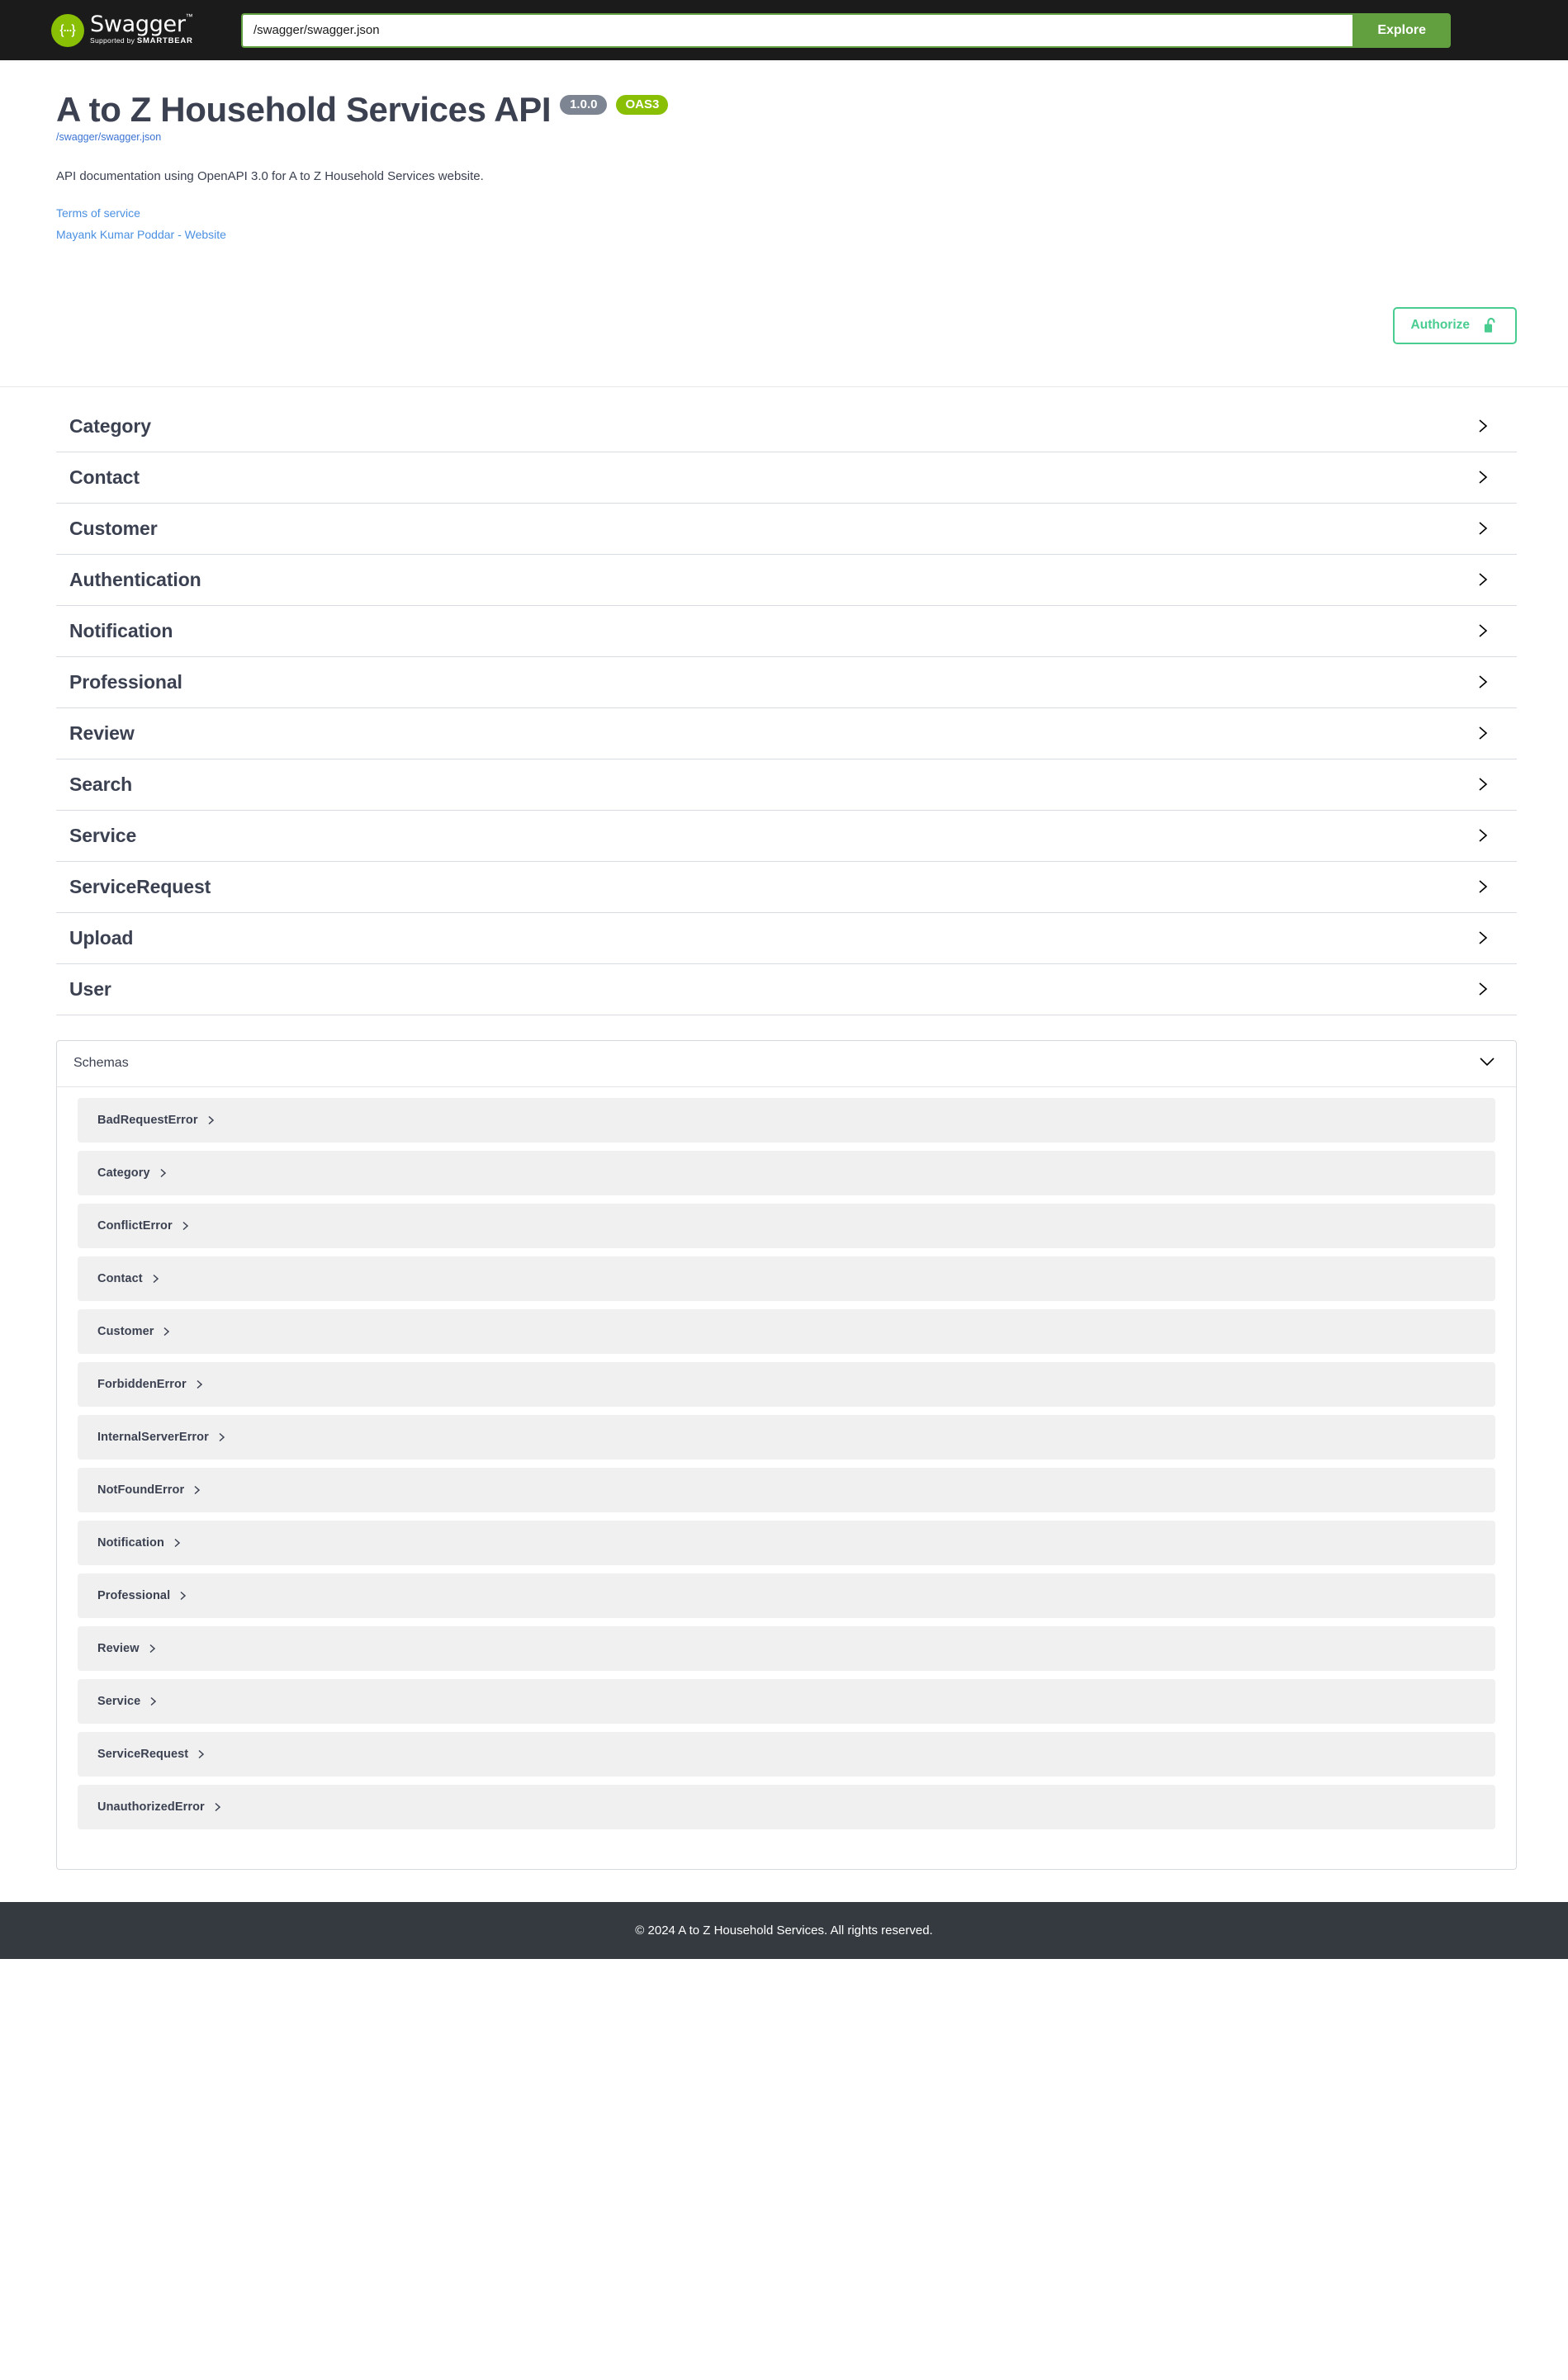 This screenshot has width=1568, height=2380. Describe the element at coordinates (786, 1701) in the screenshot. I see `schema-row-service: Service` at that location.